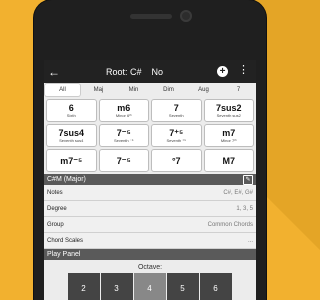 The width and height of the screenshot is (320, 300). What do you see at coordinates (176, 140) in the screenshot?
I see `chord-name: Seventh ⁺⁵` at bounding box center [176, 140].